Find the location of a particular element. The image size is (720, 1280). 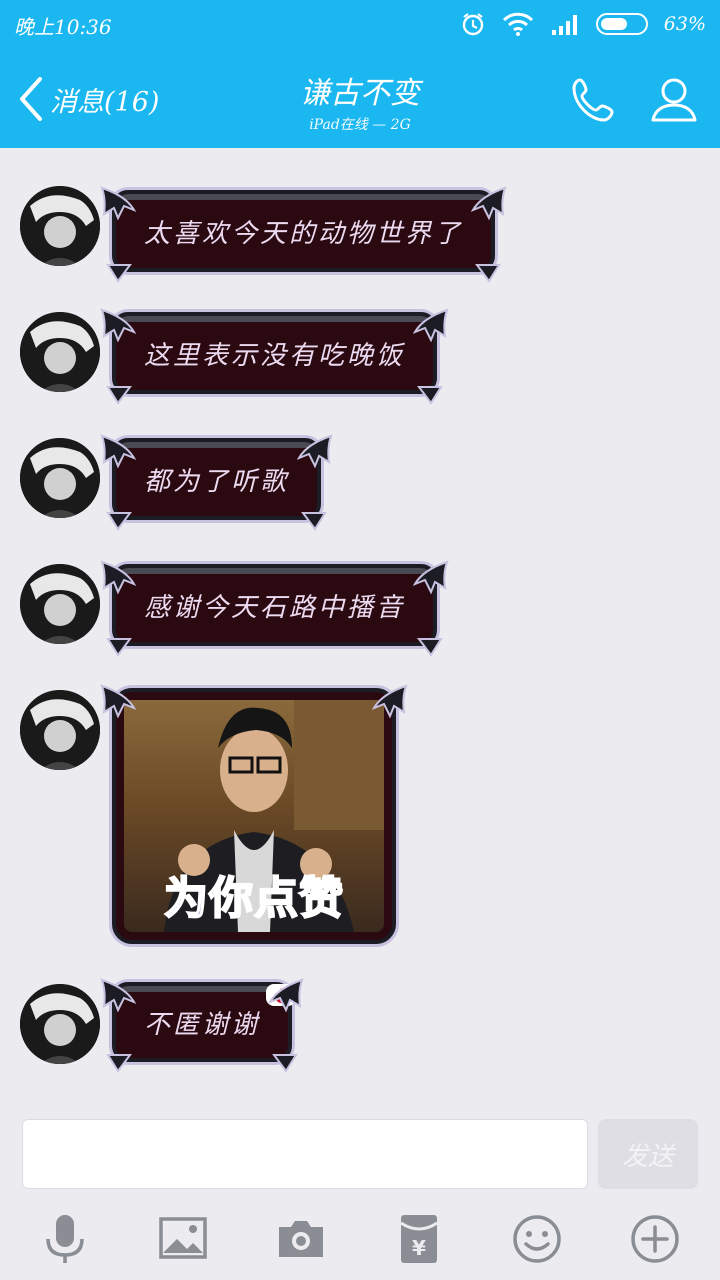

input-bar: 发送 ¥ is located at coordinates (360, 1191).